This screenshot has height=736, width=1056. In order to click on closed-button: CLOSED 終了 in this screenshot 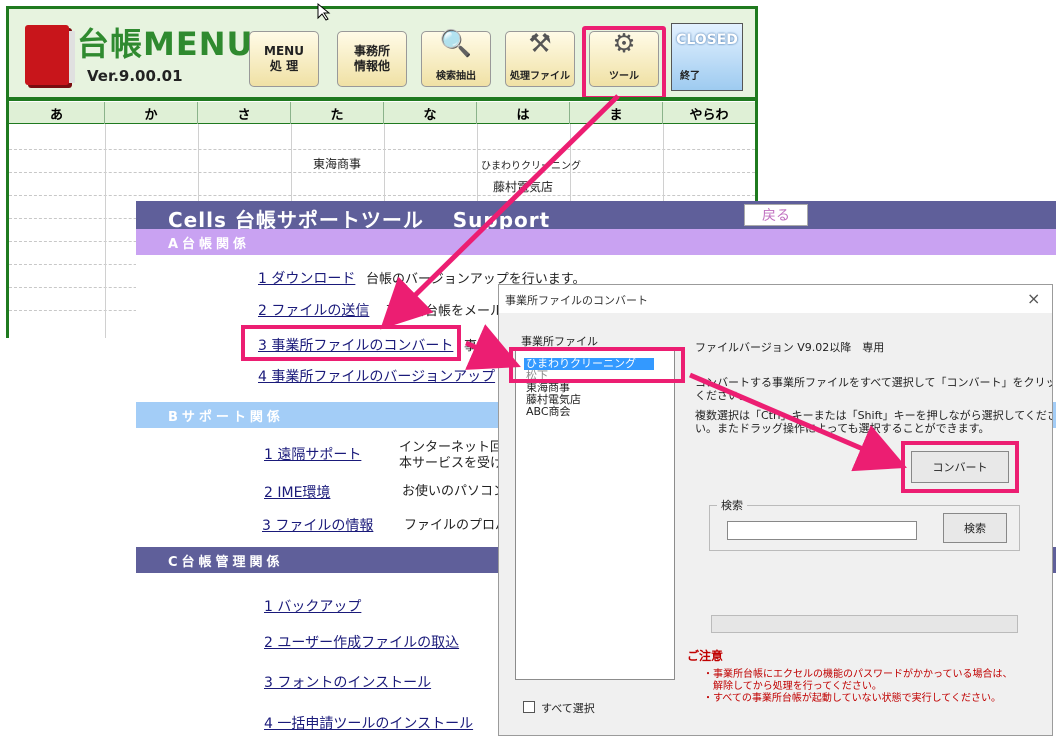, I will do `click(707, 57)`.